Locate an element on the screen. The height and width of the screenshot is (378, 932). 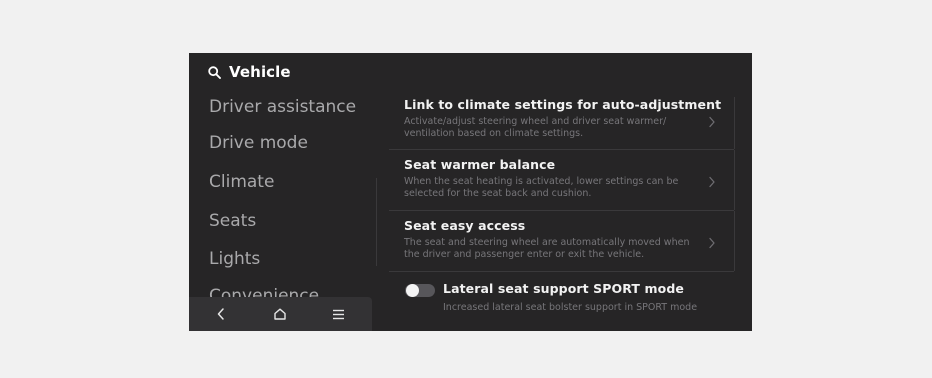
back-icon is located at coordinates (221, 314).